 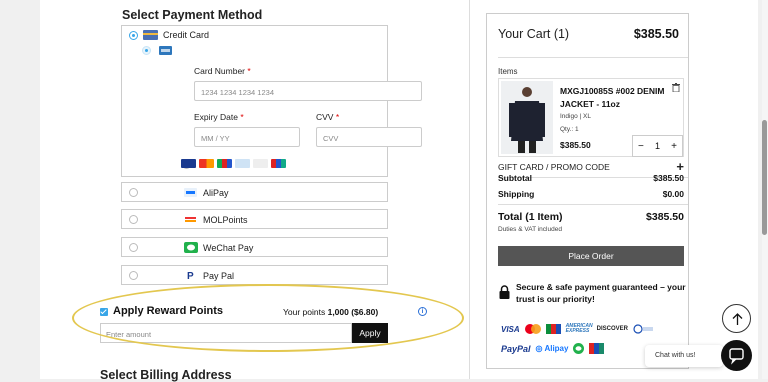 I want to click on credit-card-icon, so click(x=150, y=35).